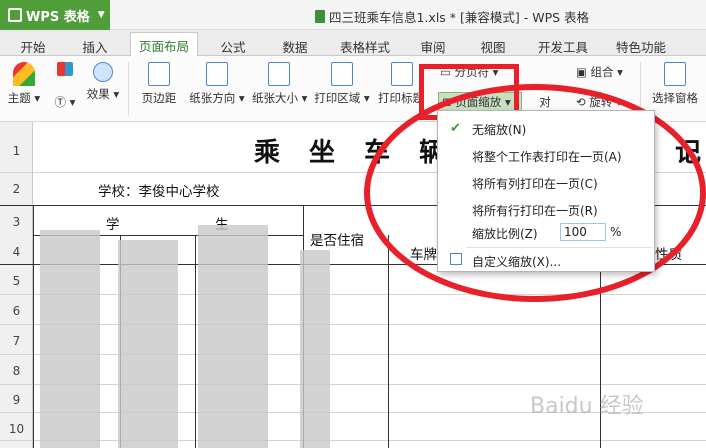 This screenshot has height=448, width=706. What do you see at coordinates (675, 74) in the screenshot?
I see `selection-pane-icon` at bounding box center [675, 74].